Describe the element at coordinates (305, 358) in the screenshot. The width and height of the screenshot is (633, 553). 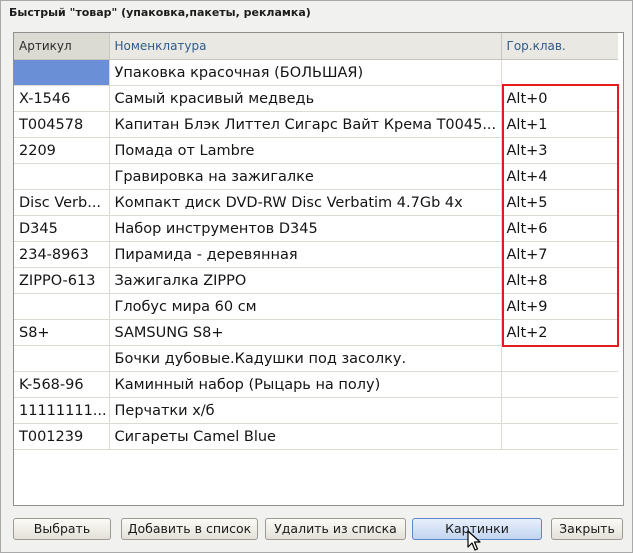
I see `cell-nomenclature: Бочки дубовые.Кадушки под засолку.` at that location.